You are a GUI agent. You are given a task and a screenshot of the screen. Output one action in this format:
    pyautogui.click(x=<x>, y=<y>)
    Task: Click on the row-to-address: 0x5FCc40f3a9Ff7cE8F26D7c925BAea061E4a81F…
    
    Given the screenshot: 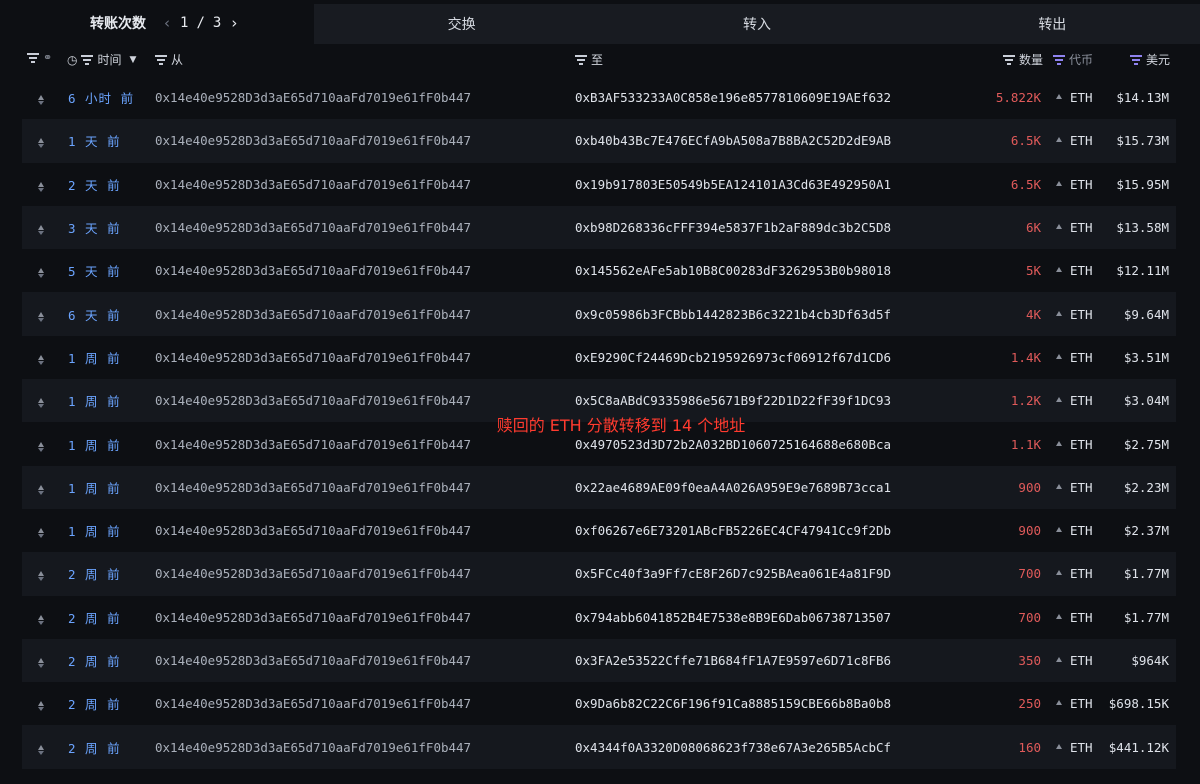 What is the action you would take?
    pyautogui.click(x=733, y=573)
    